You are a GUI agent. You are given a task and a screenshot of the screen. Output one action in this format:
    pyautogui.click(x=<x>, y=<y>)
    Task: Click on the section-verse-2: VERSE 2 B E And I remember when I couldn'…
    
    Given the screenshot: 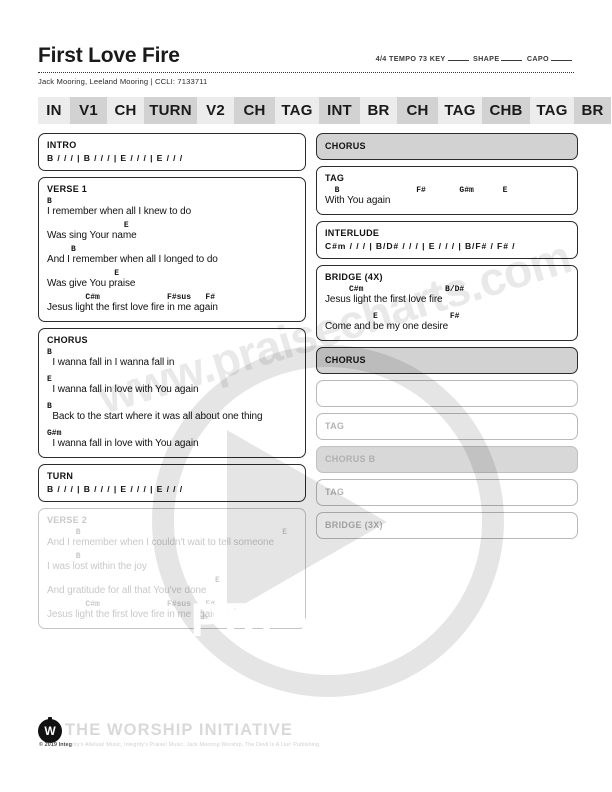 What is the action you would take?
    pyautogui.click(x=172, y=568)
    